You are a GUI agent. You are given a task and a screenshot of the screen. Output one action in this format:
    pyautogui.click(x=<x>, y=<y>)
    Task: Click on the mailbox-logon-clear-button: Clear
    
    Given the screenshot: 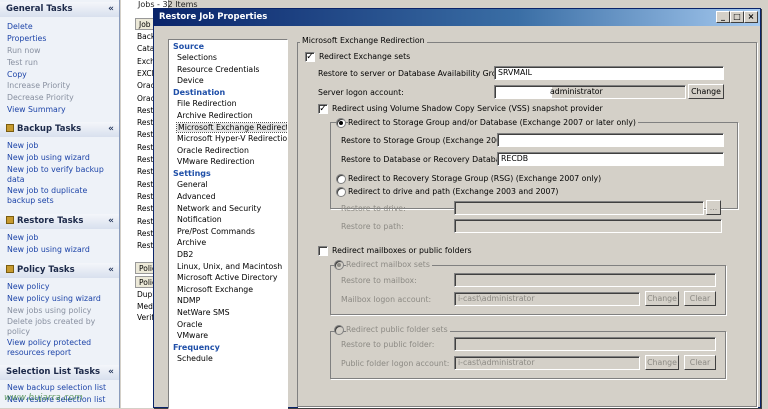 What is the action you would take?
    pyautogui.click(x=700, y=298)
    